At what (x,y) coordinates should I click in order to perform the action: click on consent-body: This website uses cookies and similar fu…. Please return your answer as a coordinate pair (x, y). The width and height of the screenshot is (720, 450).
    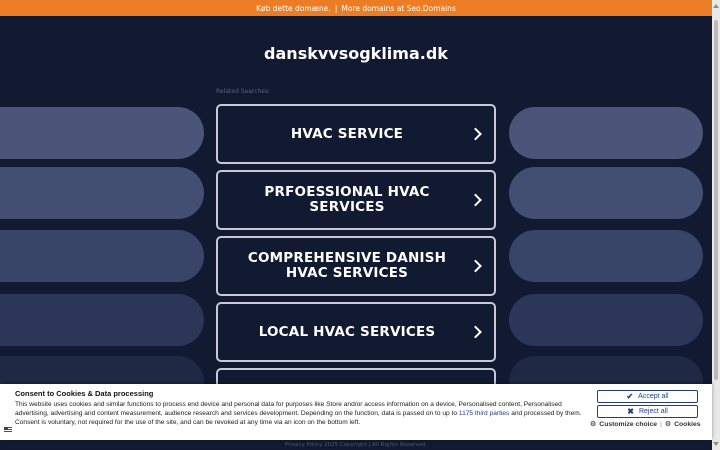
    Looking at the image, I should click on (299, 413).